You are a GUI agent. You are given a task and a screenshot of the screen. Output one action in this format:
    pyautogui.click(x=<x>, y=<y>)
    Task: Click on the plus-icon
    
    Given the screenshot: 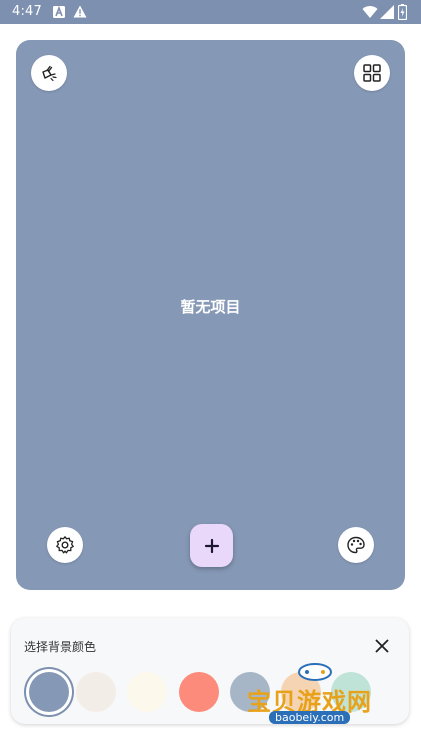 What is the action you would take?
    pyautogui.click(x=211, y=545)
    